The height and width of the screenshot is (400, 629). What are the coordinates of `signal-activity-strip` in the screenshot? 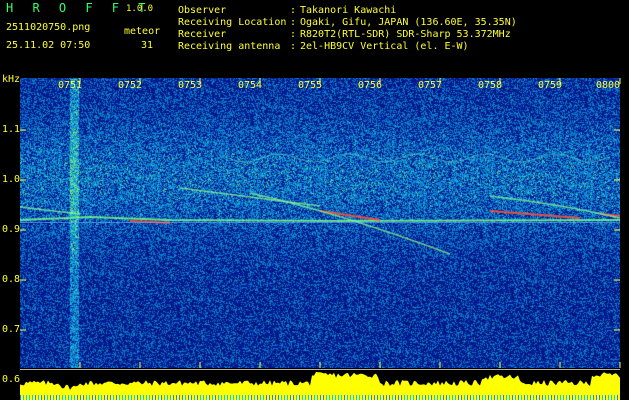 It's located at (320, 386).